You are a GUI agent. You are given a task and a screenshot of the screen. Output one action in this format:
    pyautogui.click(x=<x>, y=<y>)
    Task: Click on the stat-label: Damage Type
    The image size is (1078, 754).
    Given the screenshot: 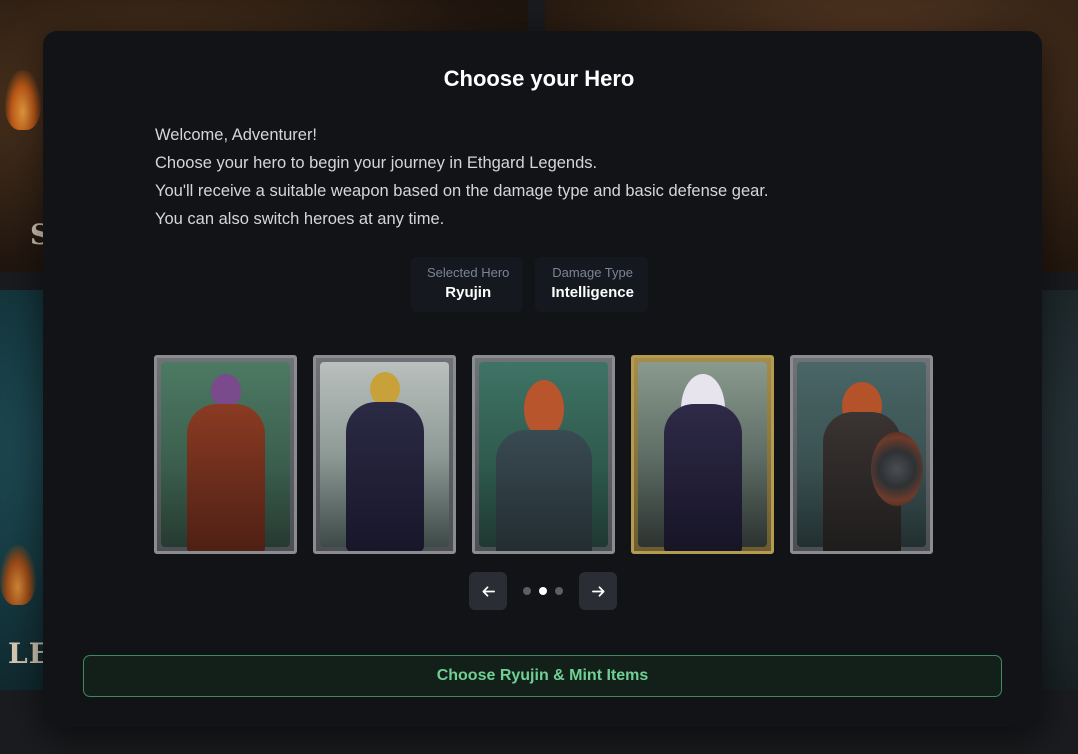 What is the action you would take?
    pyautogui.click(x=592, y=272)
    